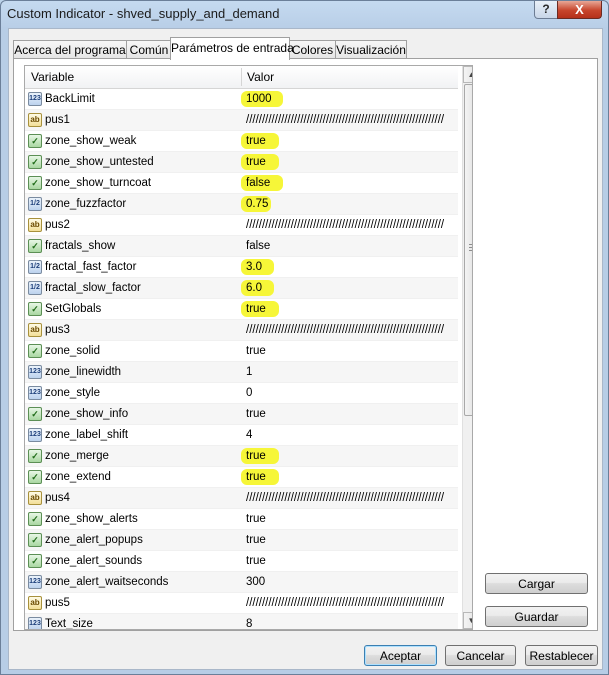 This screenshot has width=609, height=675. Describe the element at coordinates (351, 267) in the screenshot. I see `variable-value: 3.0` at that location.